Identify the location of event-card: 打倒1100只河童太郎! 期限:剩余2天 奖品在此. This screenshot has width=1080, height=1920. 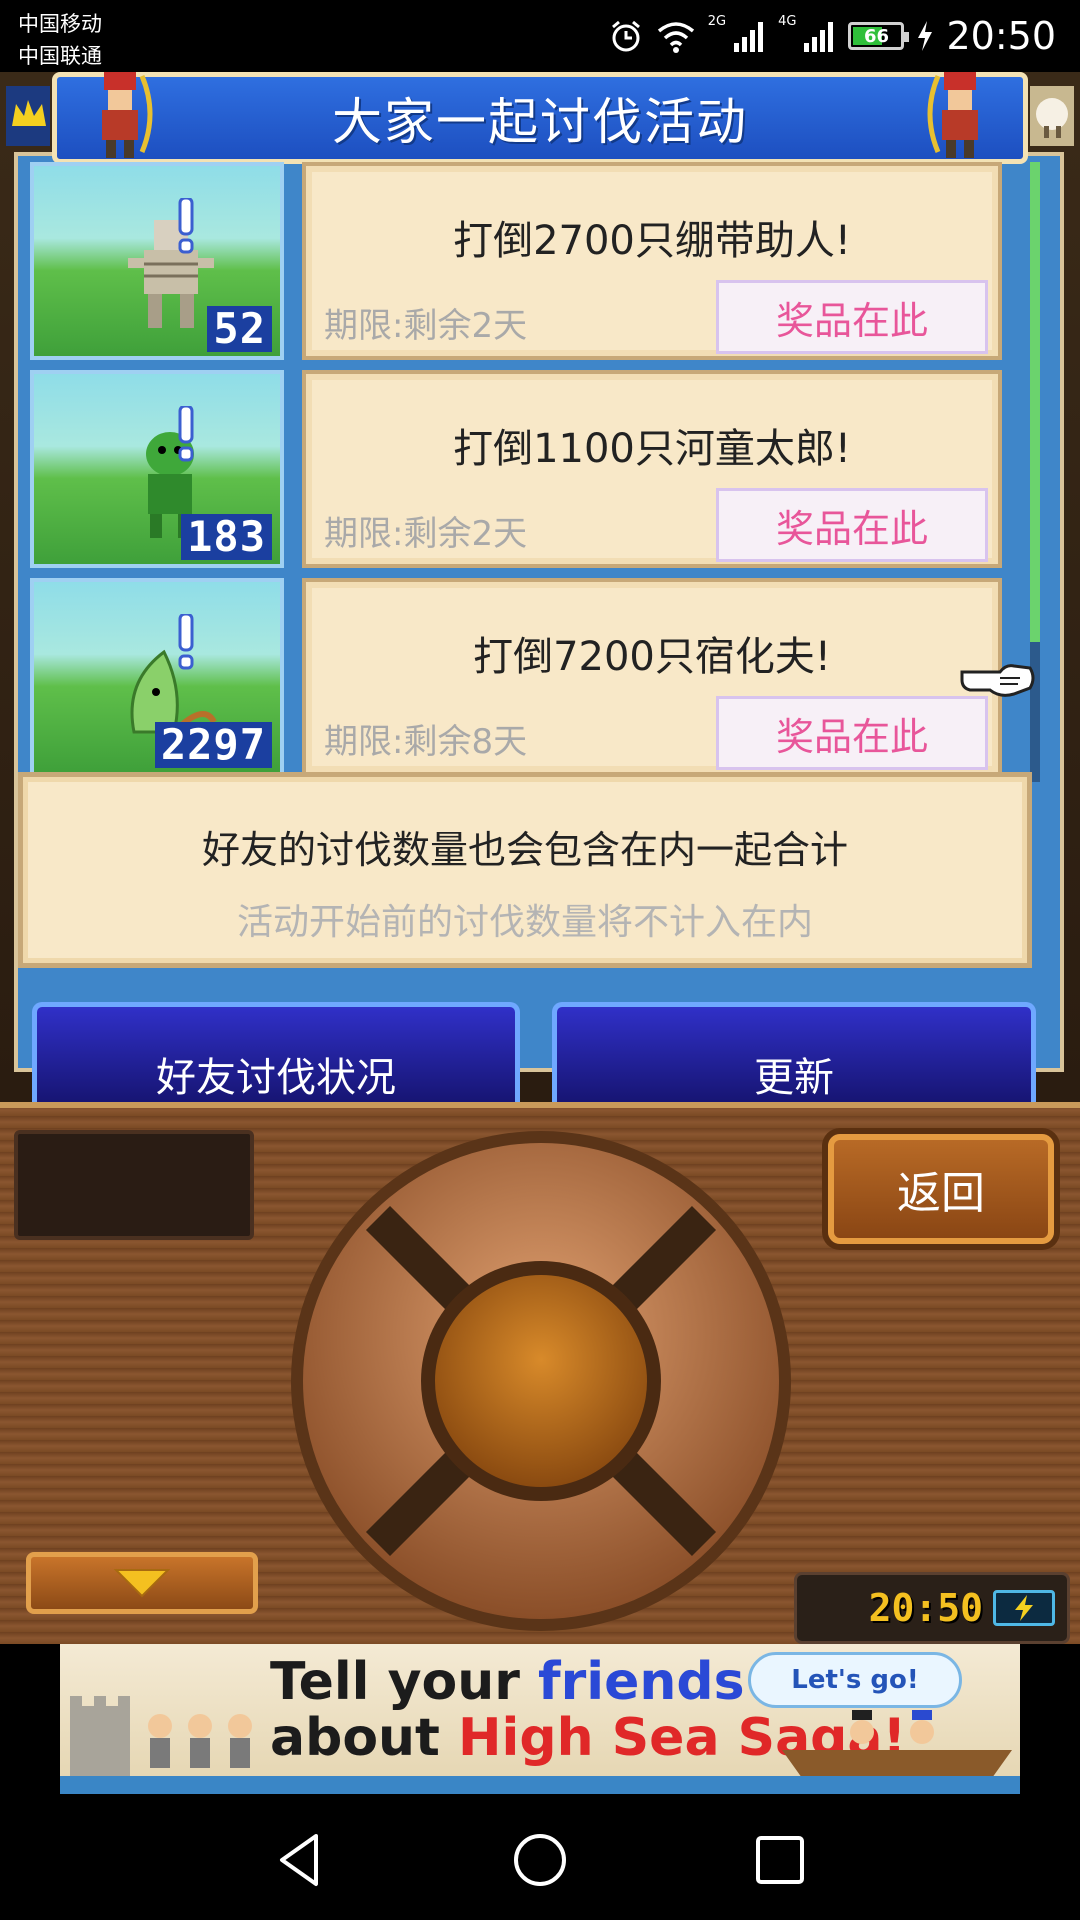
(652, 469).